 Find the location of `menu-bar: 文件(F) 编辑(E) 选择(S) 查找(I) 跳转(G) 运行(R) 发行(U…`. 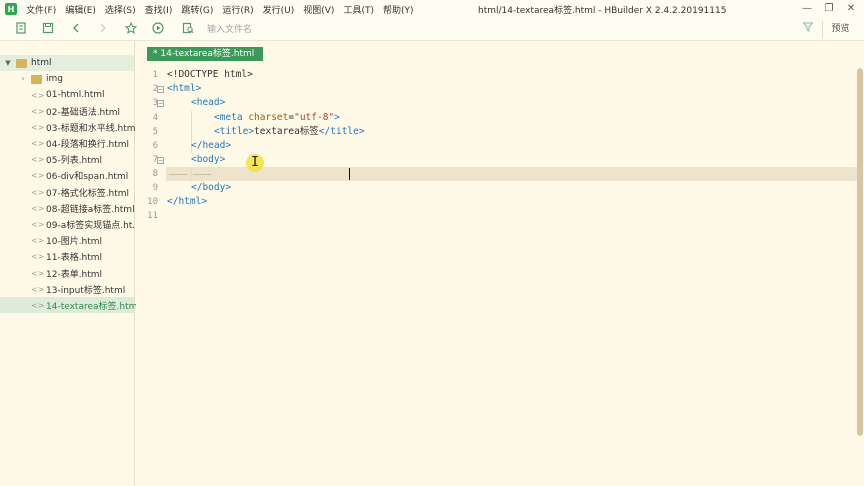

menu-bar: 文件(F) 编辑(E) 选择(S) 查找(I) 跳转(G) 运行(R) 发行(U… is located at coordinates (224, 9).